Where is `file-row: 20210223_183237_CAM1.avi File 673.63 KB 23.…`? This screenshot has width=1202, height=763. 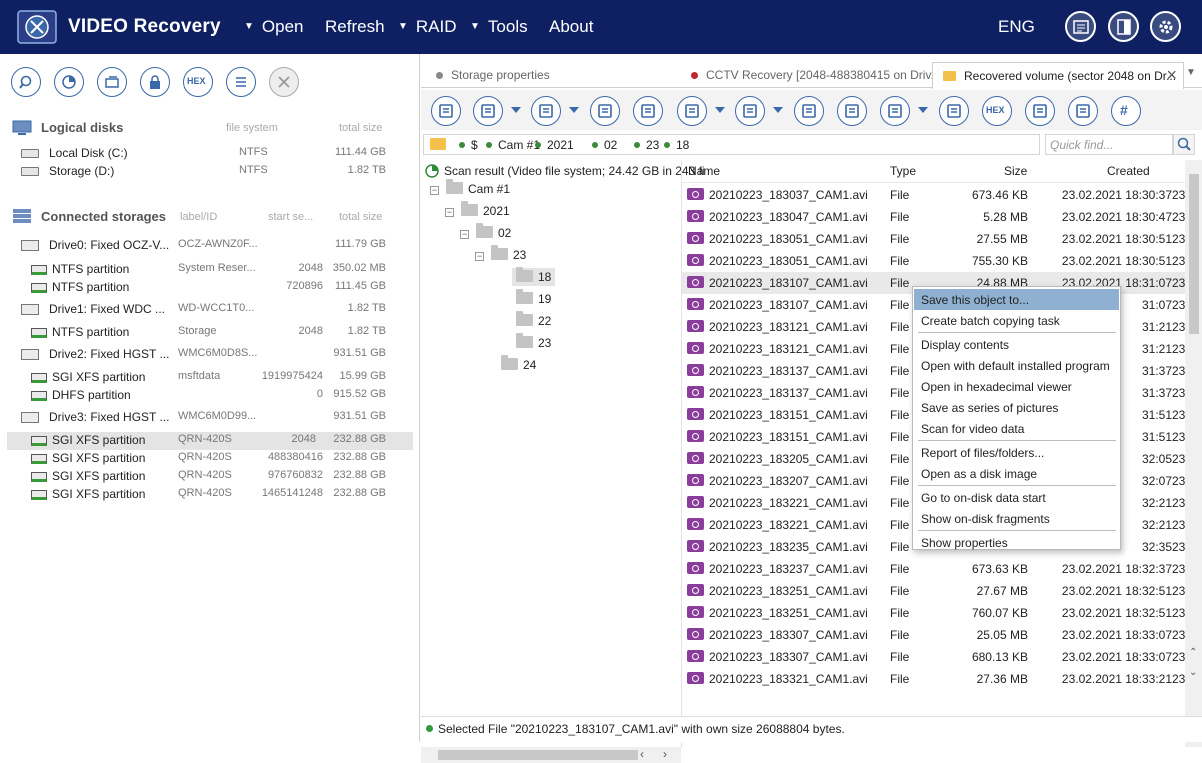 file-row: 20210223_183237_CAM1.avi File 673.63 KB 23.… is located at coordinates (942, 569).